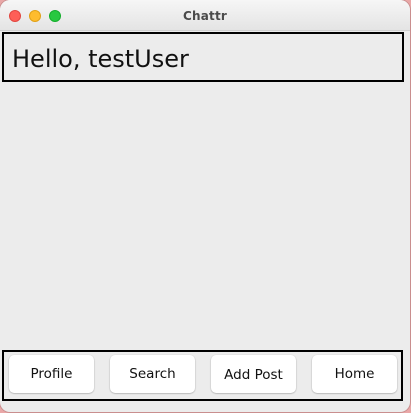  I want to click on search-button: Search, so click(152, 374).